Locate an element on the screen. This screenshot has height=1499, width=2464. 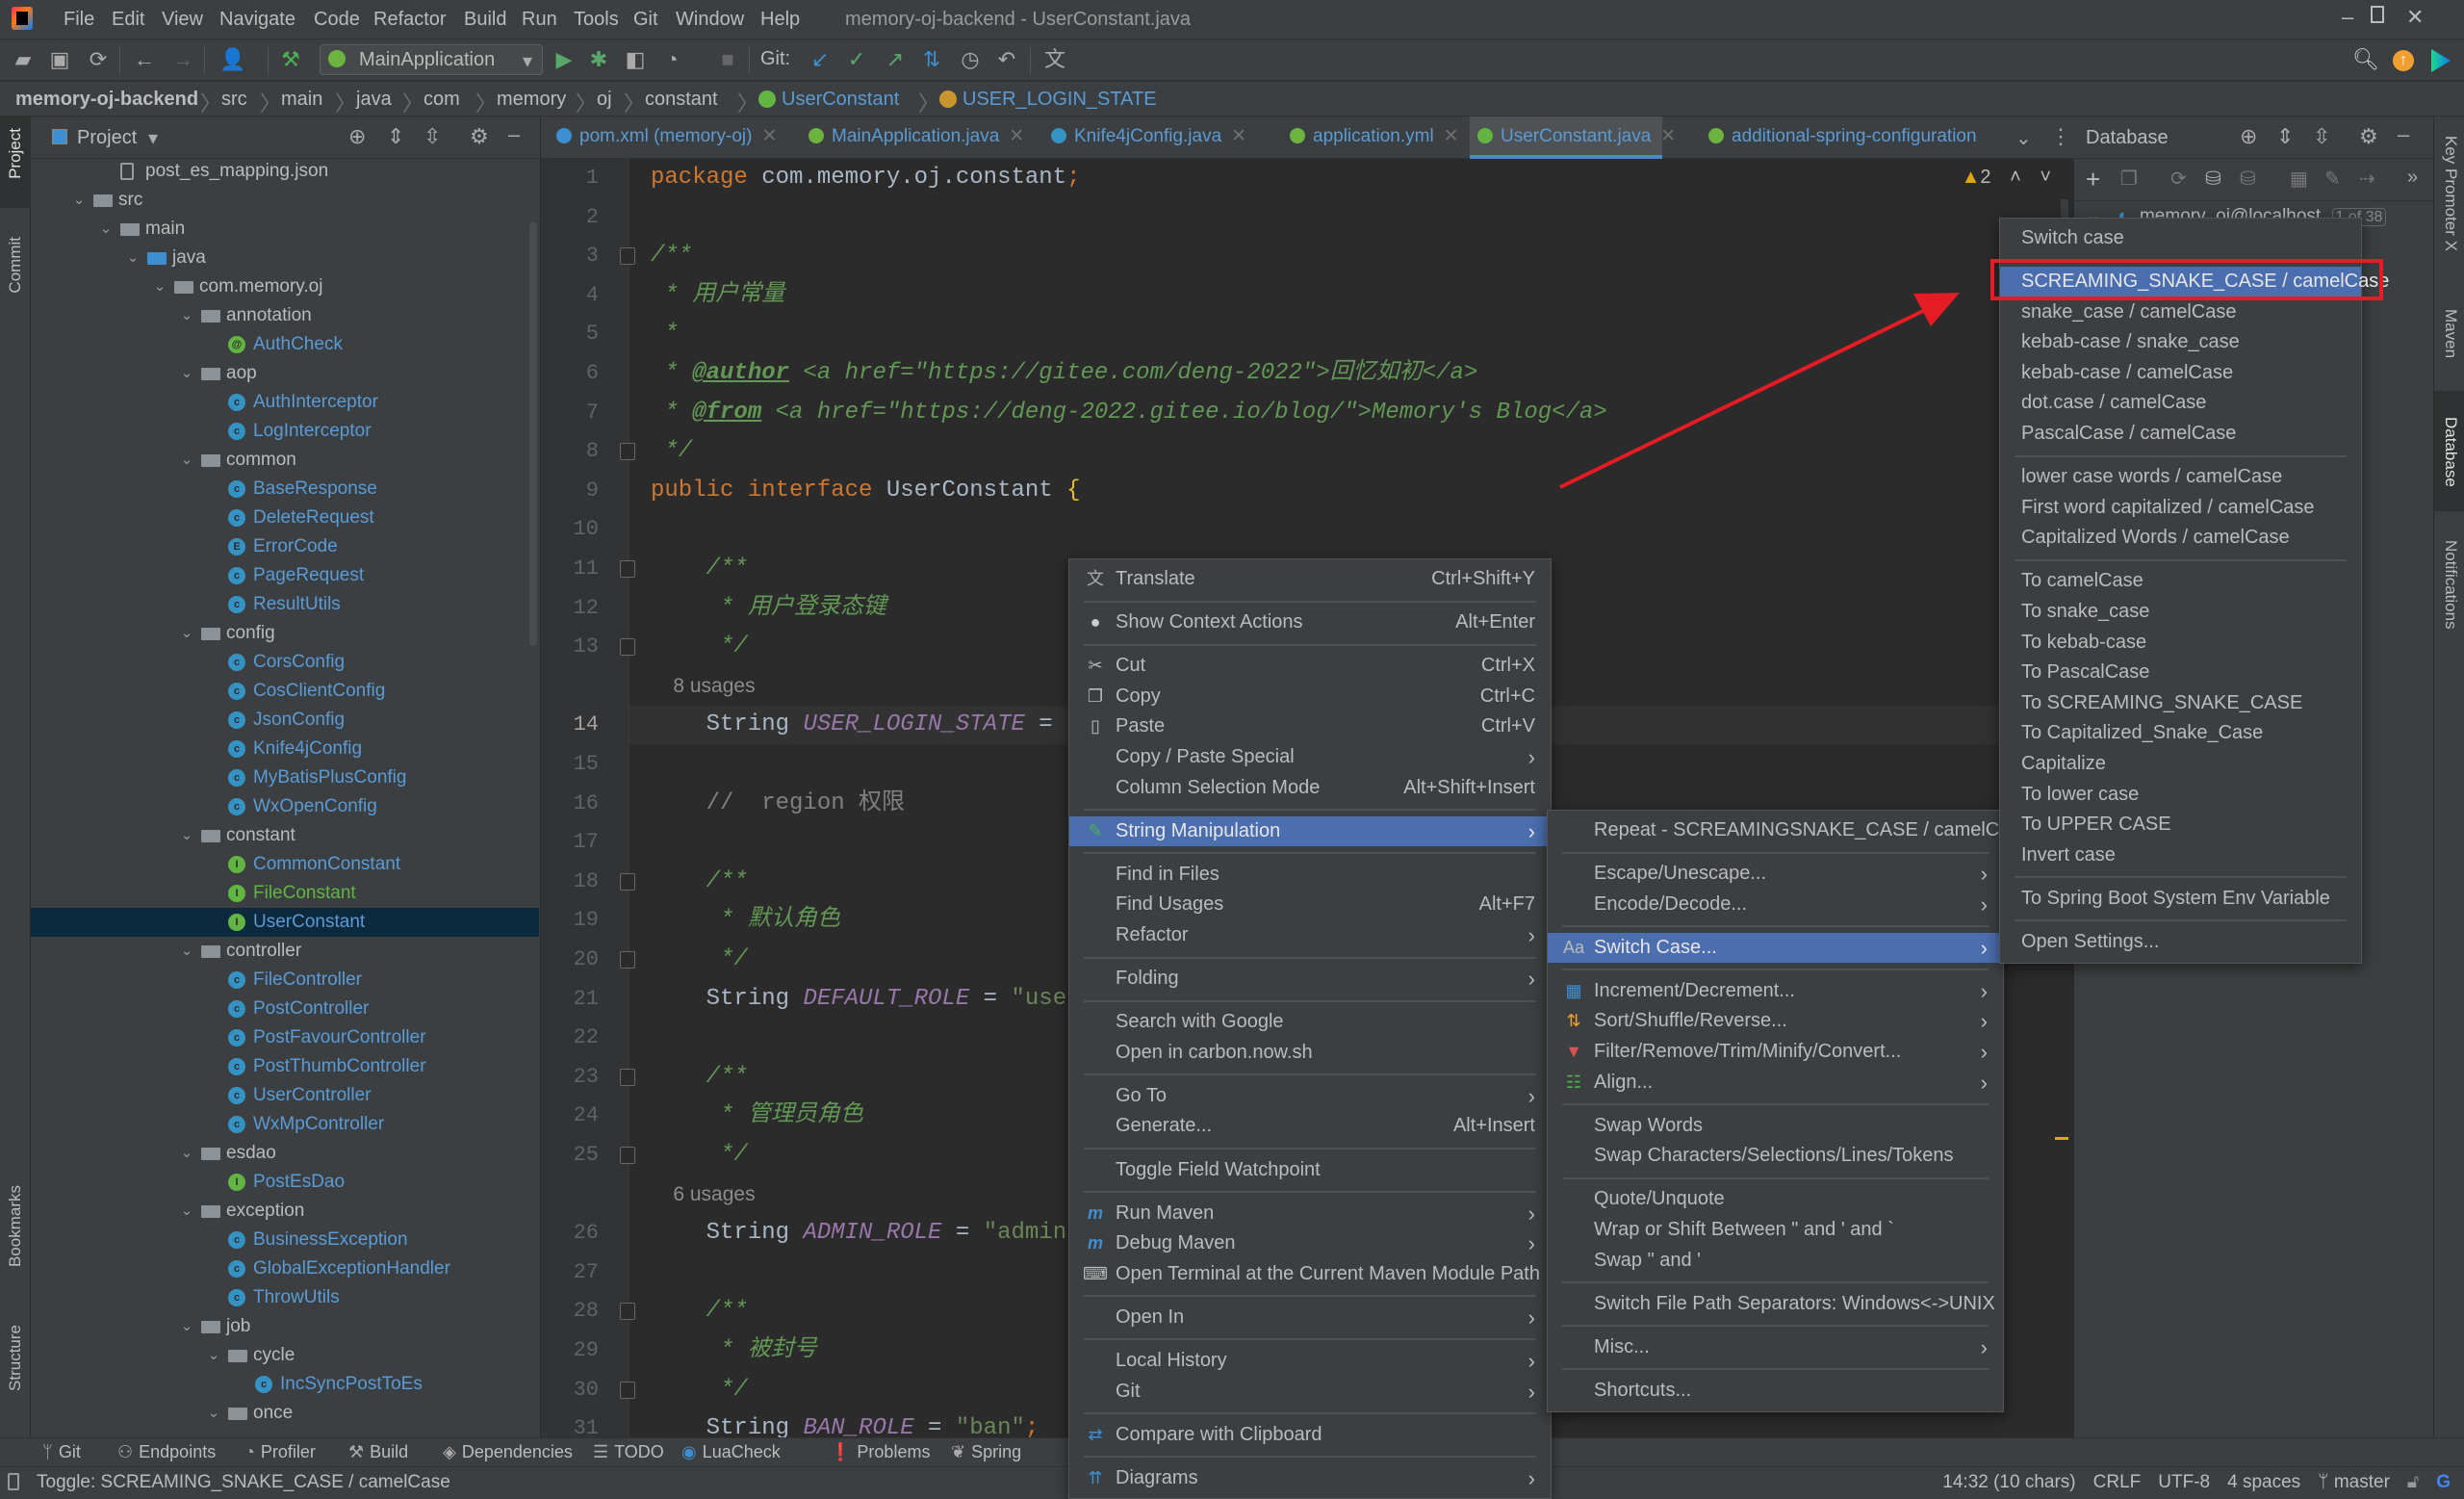
menu-item-string-manipulation: ✎ String Manipulation › is located at coordinates (1310, 831).